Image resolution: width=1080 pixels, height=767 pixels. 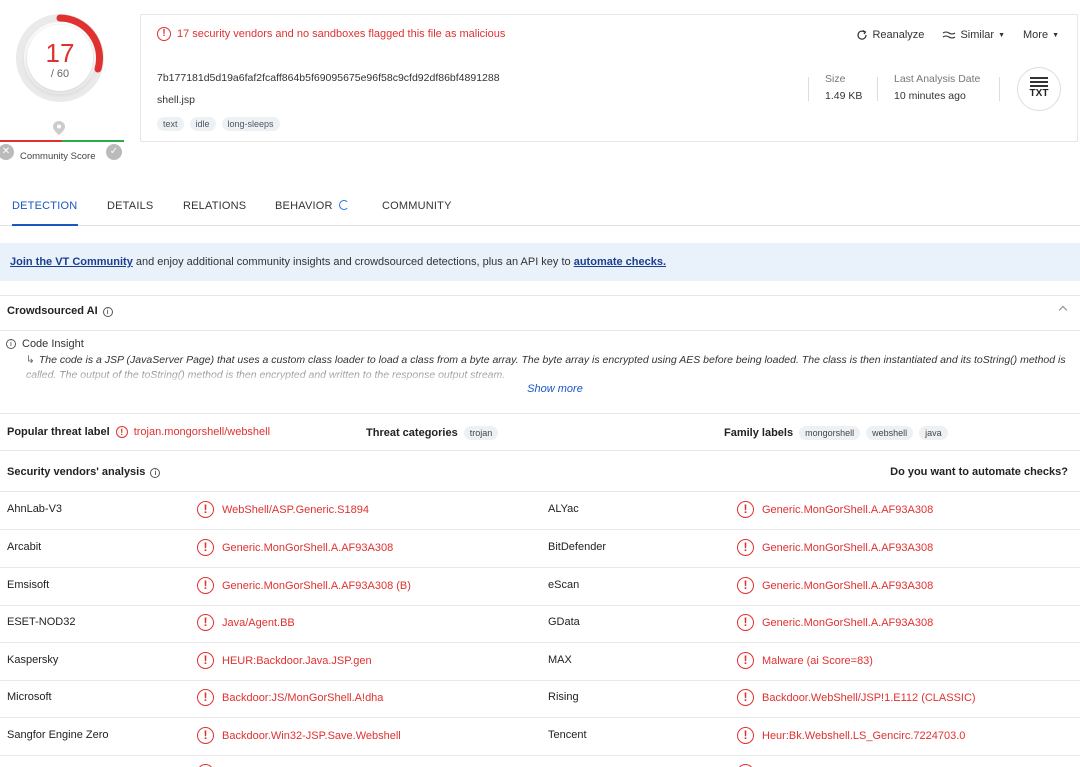 What do you see at coordinates (540, 312) in the screenshot?
I see `crowdsourced-ai-header: Crowdsourced AI i` at bounding box center [540, 312].